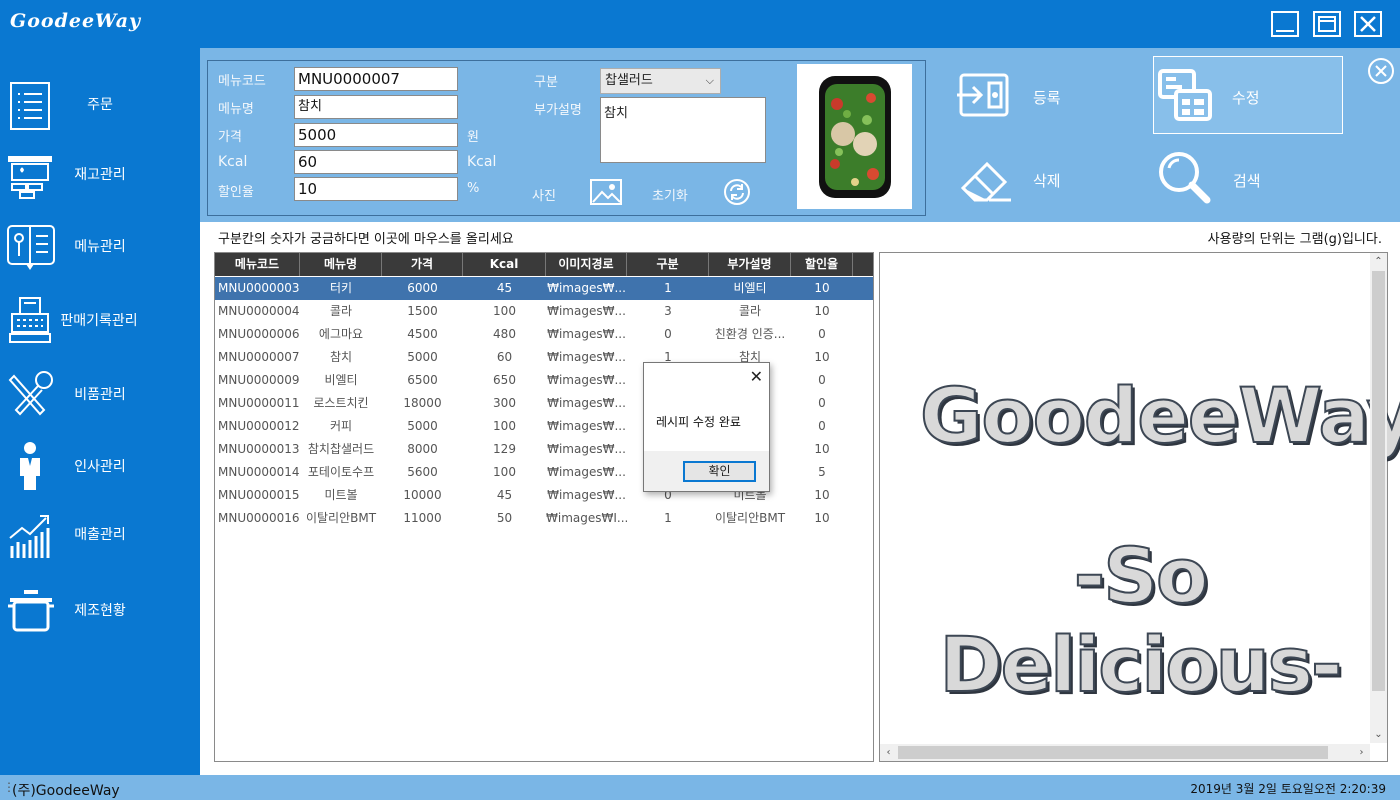  Describe the element at coordinates (750, 288) in the screenshot. I see `table-cell: 비엘티` at that location.